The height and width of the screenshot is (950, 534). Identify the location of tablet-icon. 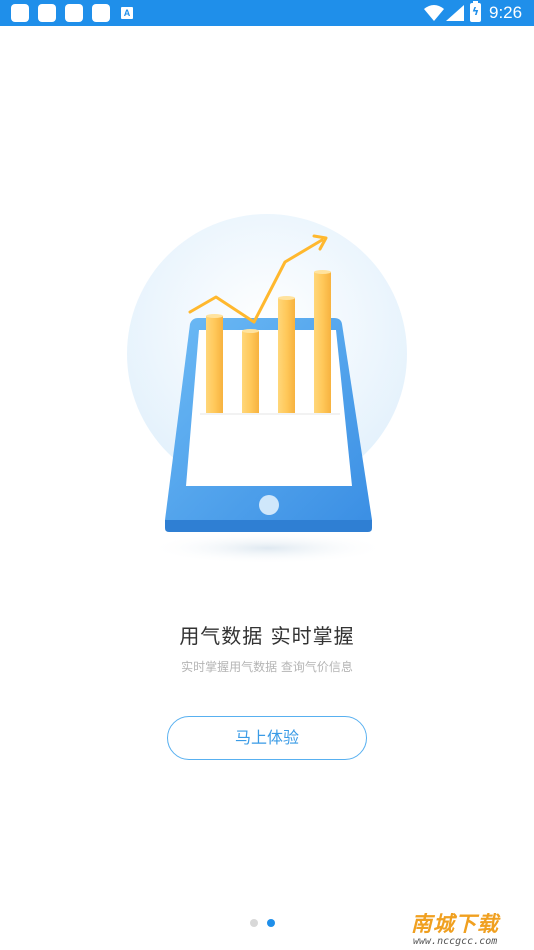
(268, 425).